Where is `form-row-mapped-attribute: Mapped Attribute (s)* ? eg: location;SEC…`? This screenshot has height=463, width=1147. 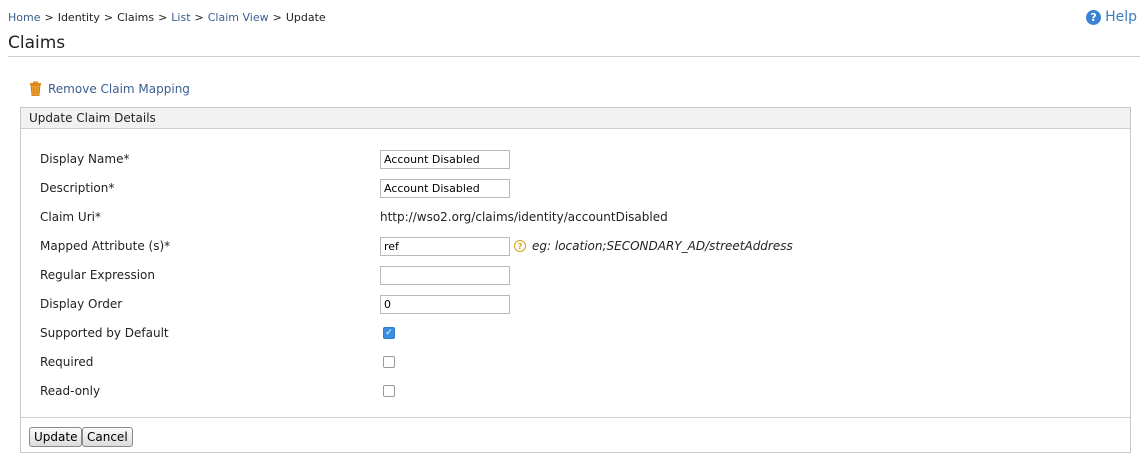 form-row-mapped-attribute: Mapped Attribute (s)* ? eg: location;SEC… is located at coordinates (575, 246).